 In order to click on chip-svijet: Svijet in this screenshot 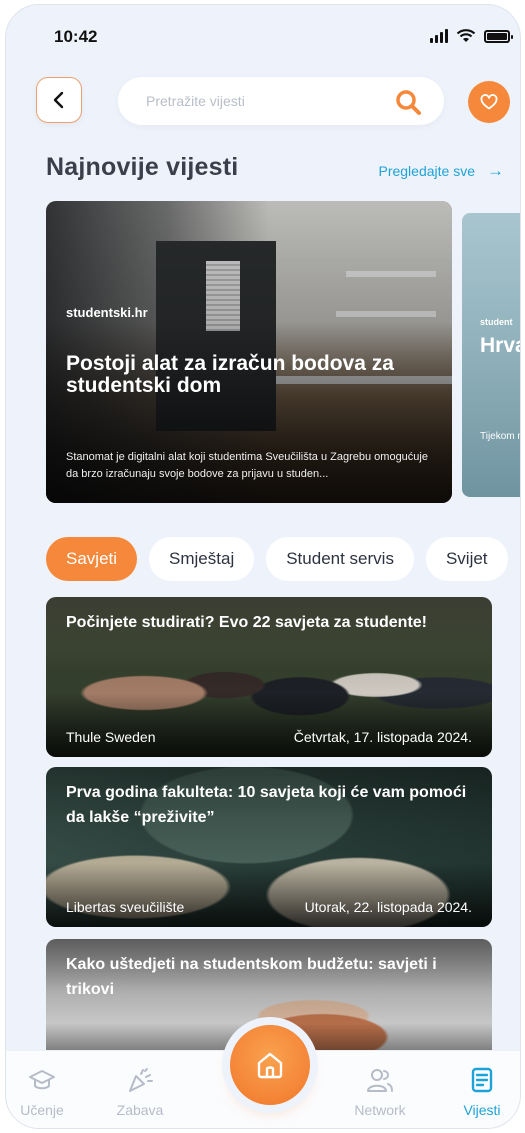, I will do `click(466, 559)`.